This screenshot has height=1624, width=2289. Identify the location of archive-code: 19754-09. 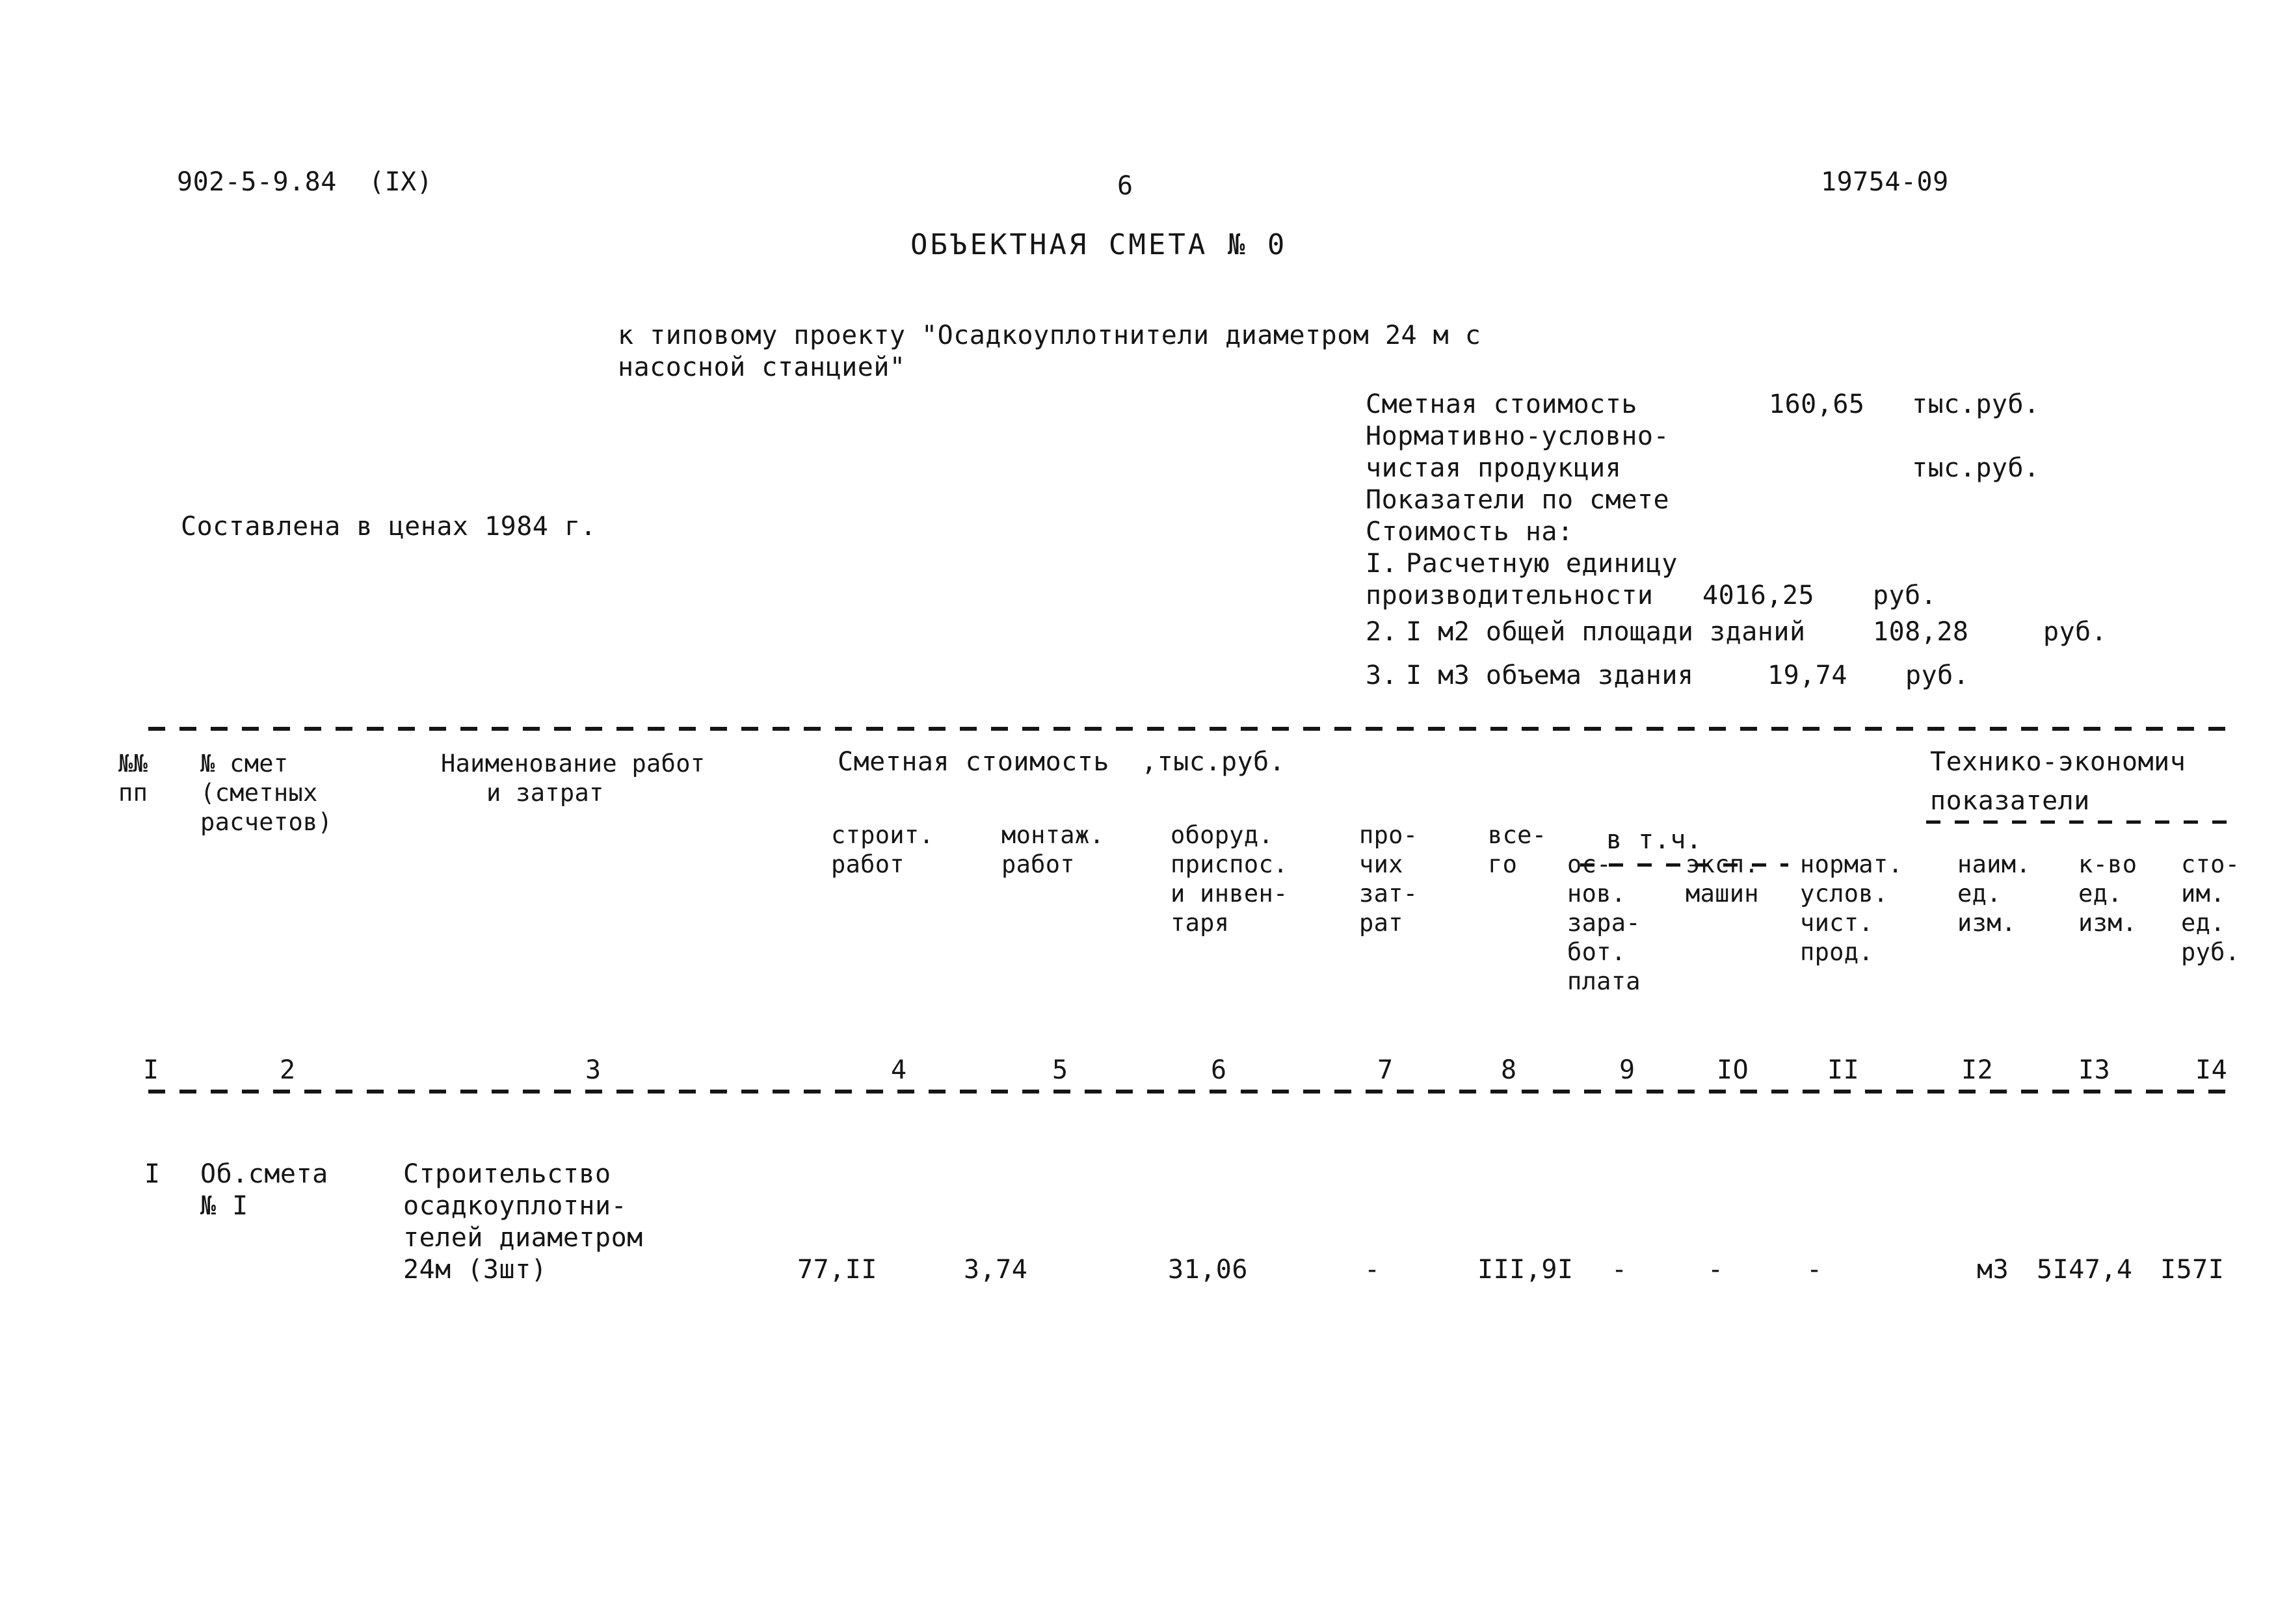
(1885, 182).